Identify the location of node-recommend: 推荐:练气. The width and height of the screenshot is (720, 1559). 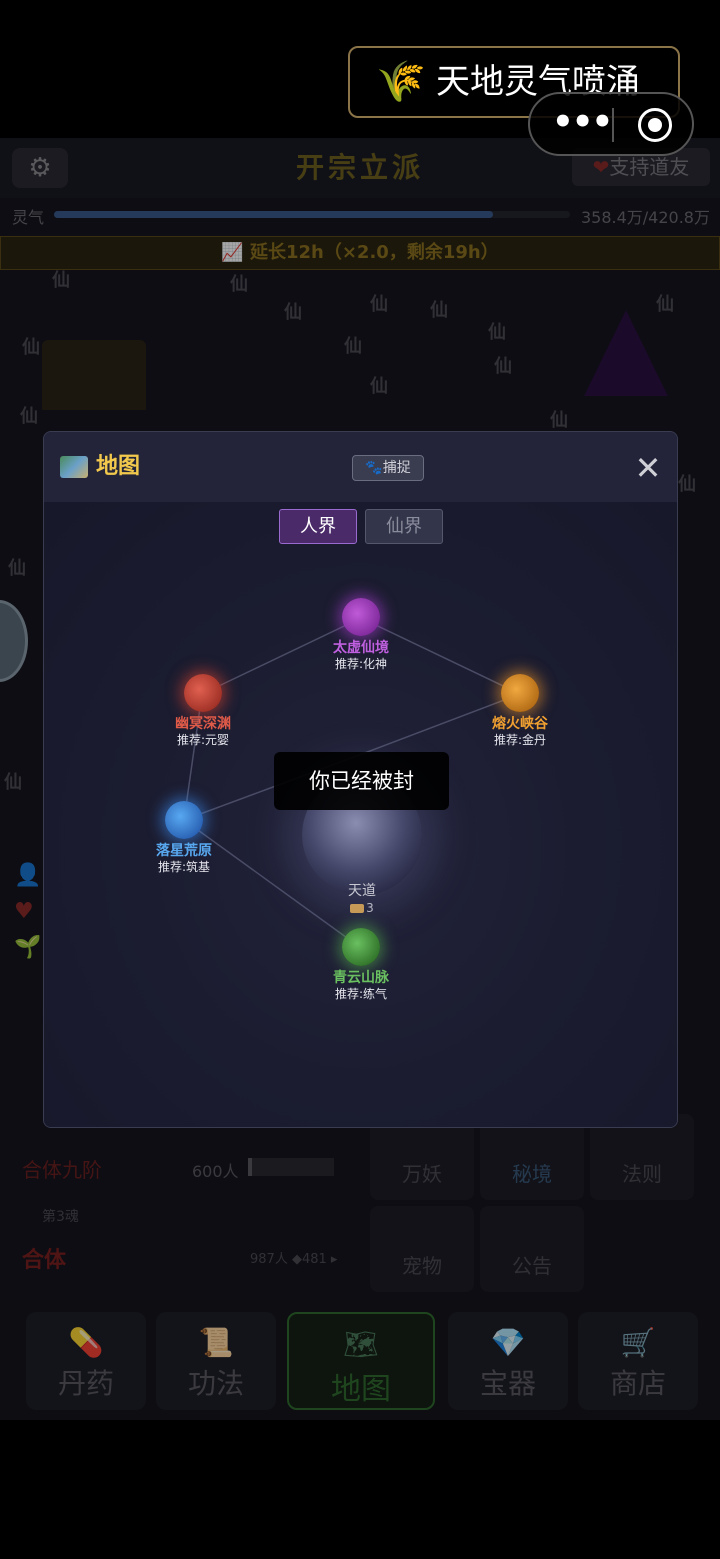
(361, 994).